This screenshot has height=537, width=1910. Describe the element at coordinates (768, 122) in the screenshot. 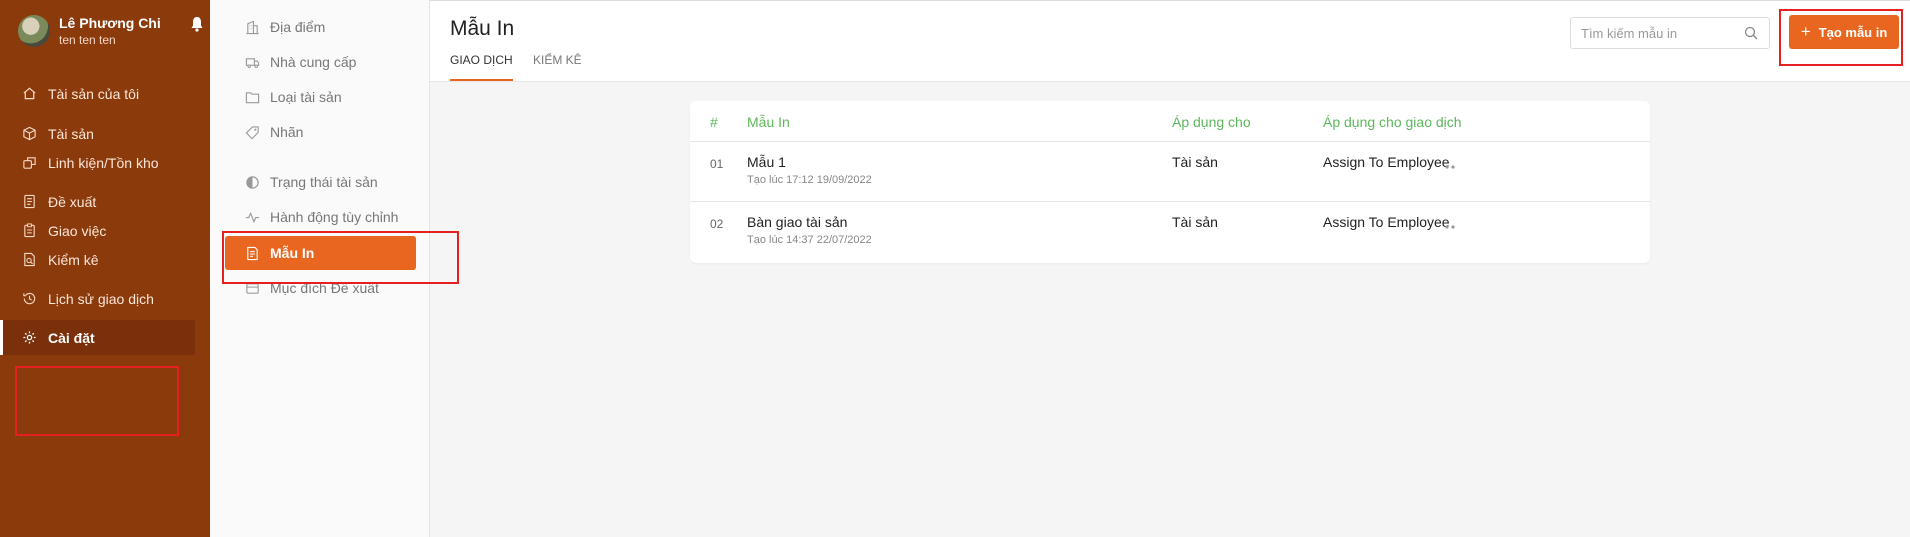

I see `column-header-template: Mẫu In` at that location.